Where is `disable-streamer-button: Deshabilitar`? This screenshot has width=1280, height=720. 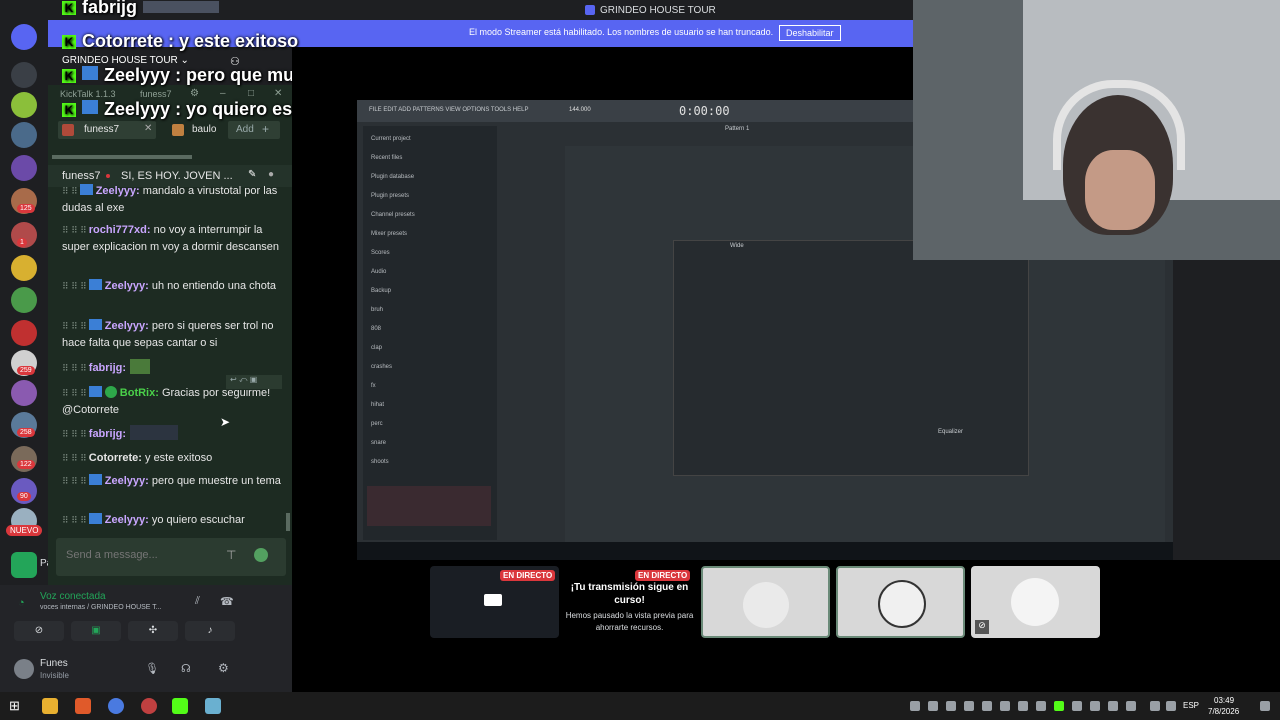
disable-streamer-button: Deshabilitar is located at coordinates (810, 33).